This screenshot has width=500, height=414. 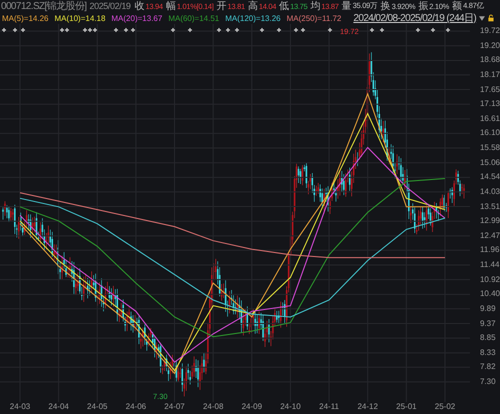 I want to click on axis-label: 11.44, so click(x=490, y=265).